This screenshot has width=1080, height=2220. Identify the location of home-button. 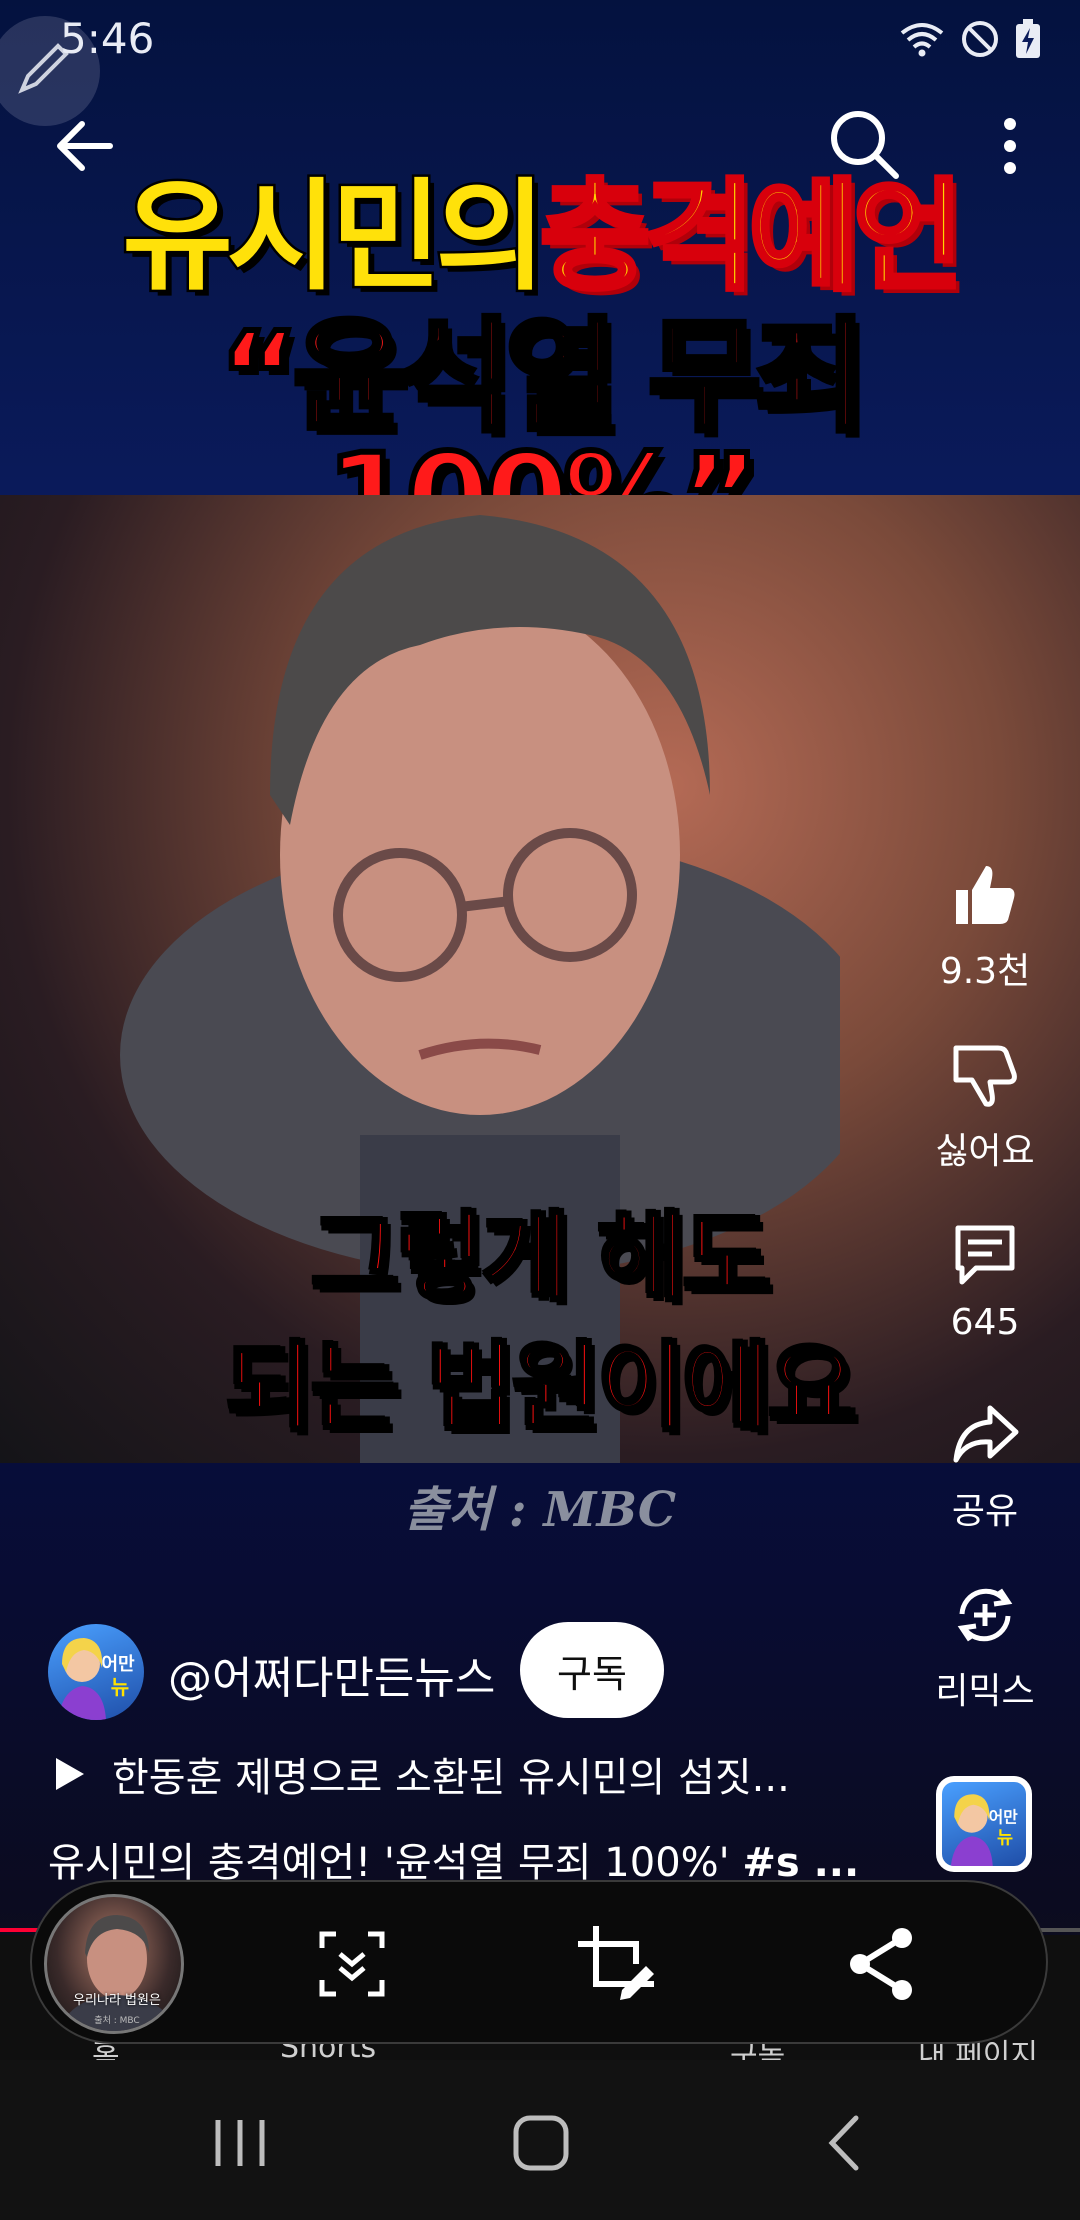
(542, 2143).